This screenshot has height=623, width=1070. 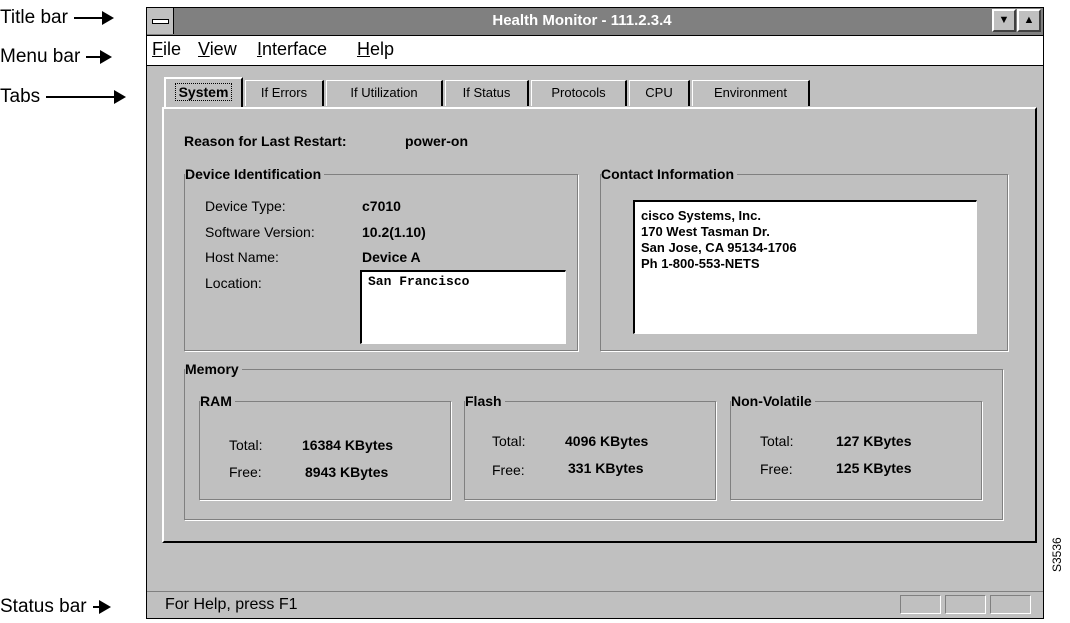 What do you see at coordinates (701, 215) in the screenshot?
I see `contact-line: cisco Systems, Inc.` at bounding box center [701, 215].